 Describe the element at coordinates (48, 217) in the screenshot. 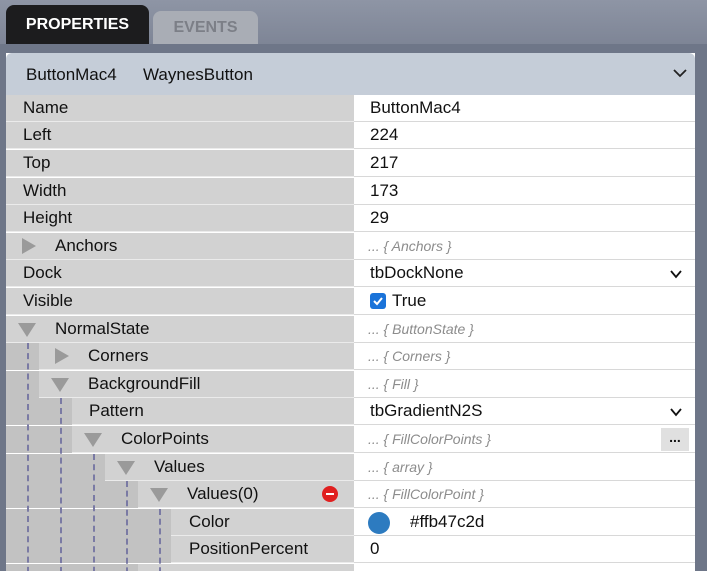

I see `property-label: Height` at that location.